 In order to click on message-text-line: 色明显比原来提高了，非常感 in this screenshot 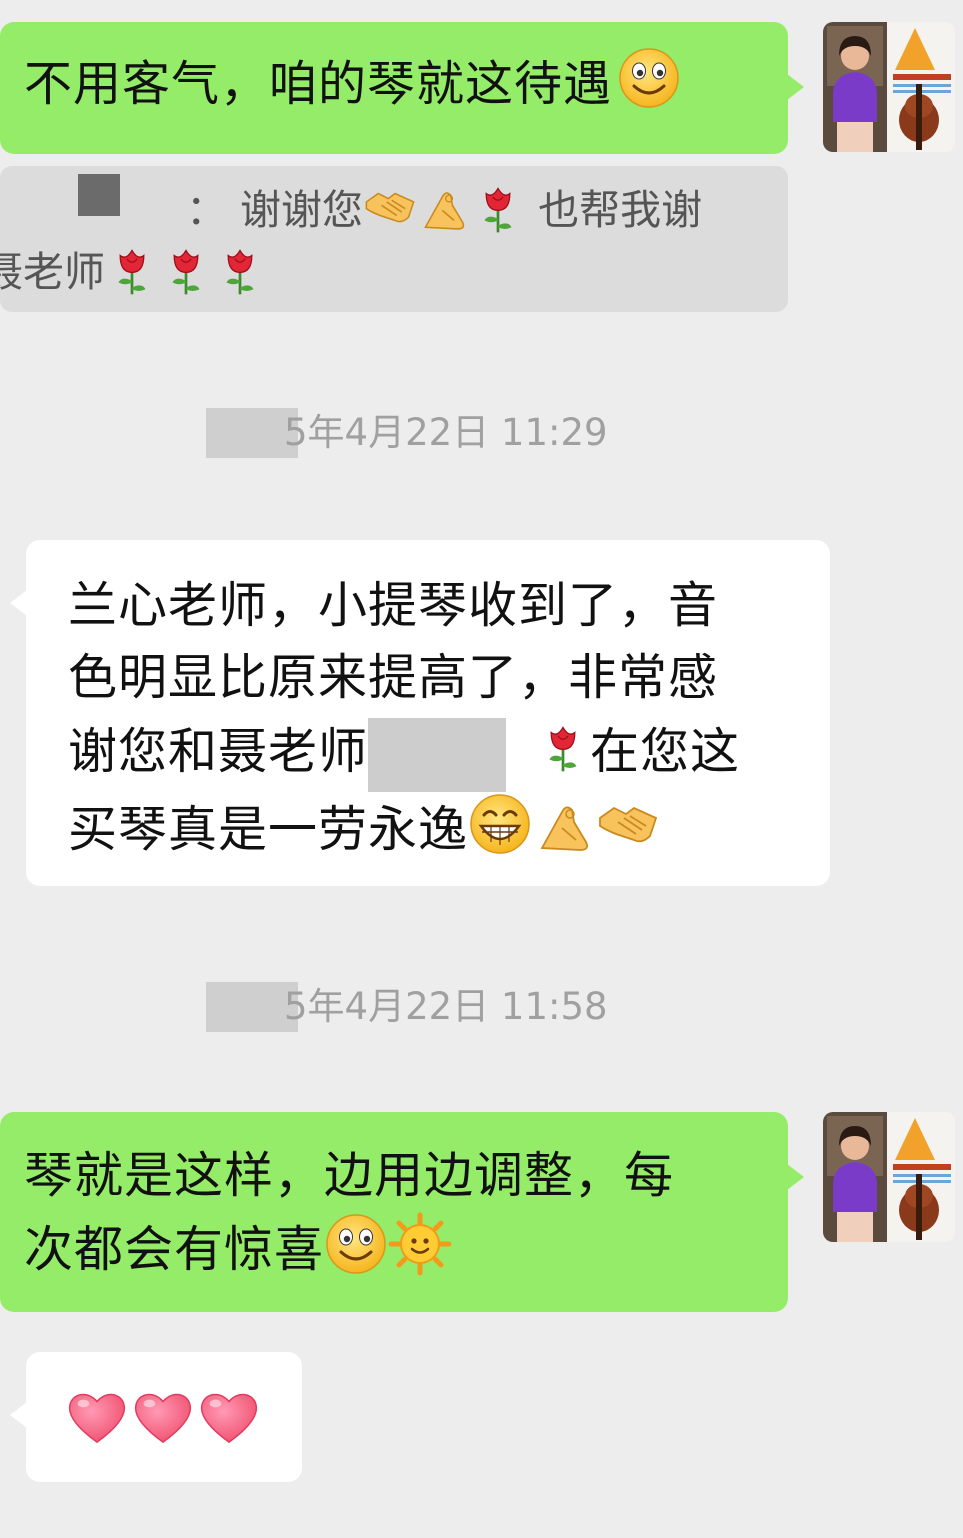, I will do `click(393, 677)`.